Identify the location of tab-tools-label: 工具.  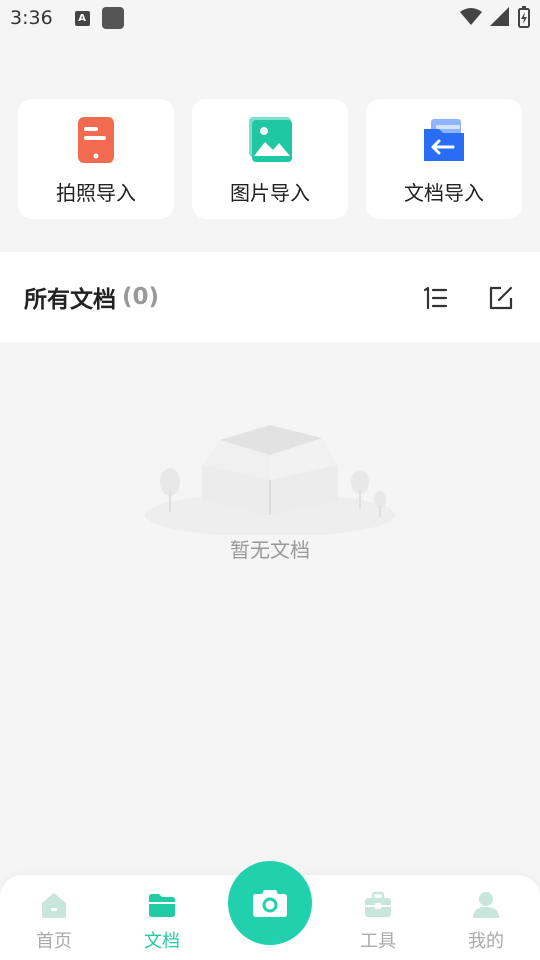
(378, 941).